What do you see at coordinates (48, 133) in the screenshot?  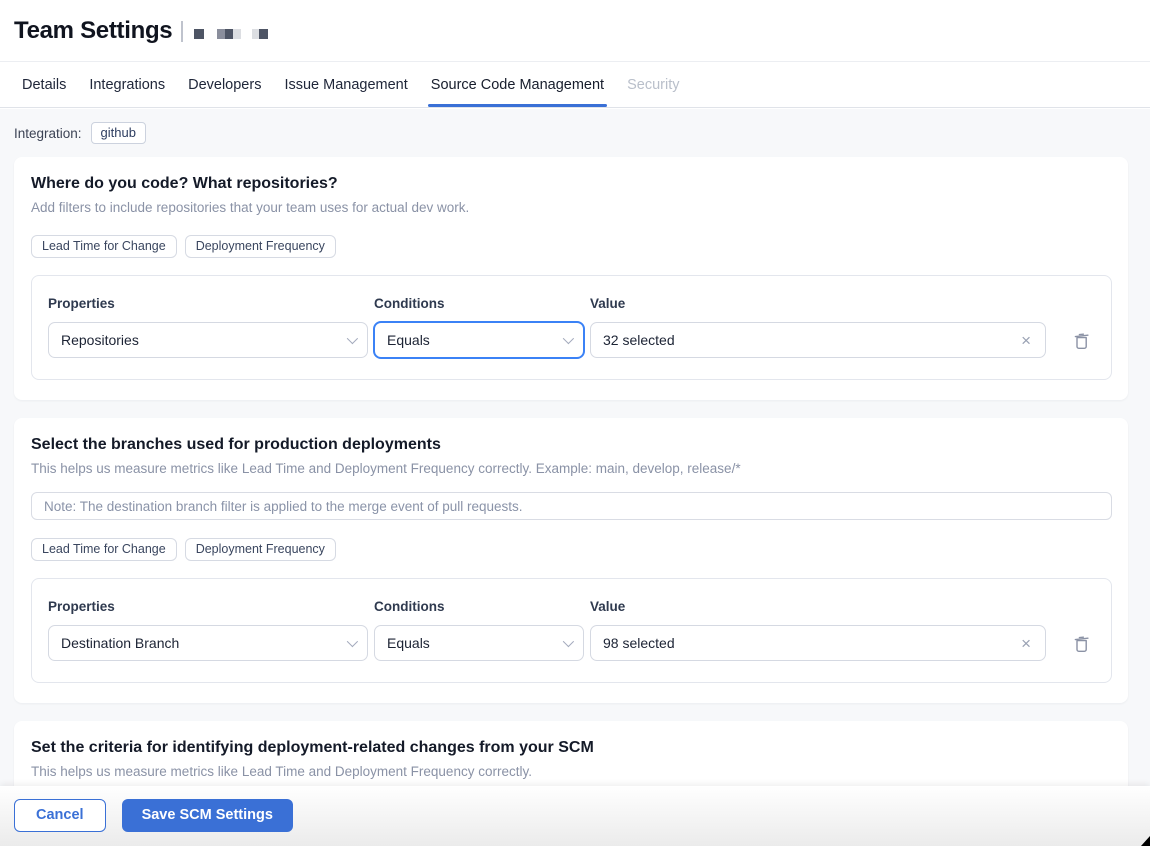 I see `integration-label: Integration:` at bounding box center [48, 133].